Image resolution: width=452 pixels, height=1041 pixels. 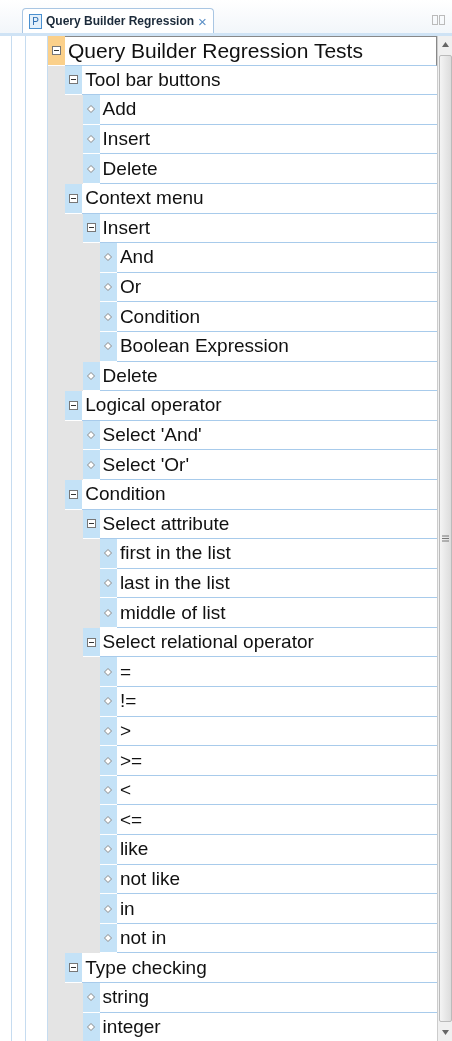 What do you see at coordinates (35, 21) in the screenshot?
I see `file-icon: P` at bounding box center [35, 21].